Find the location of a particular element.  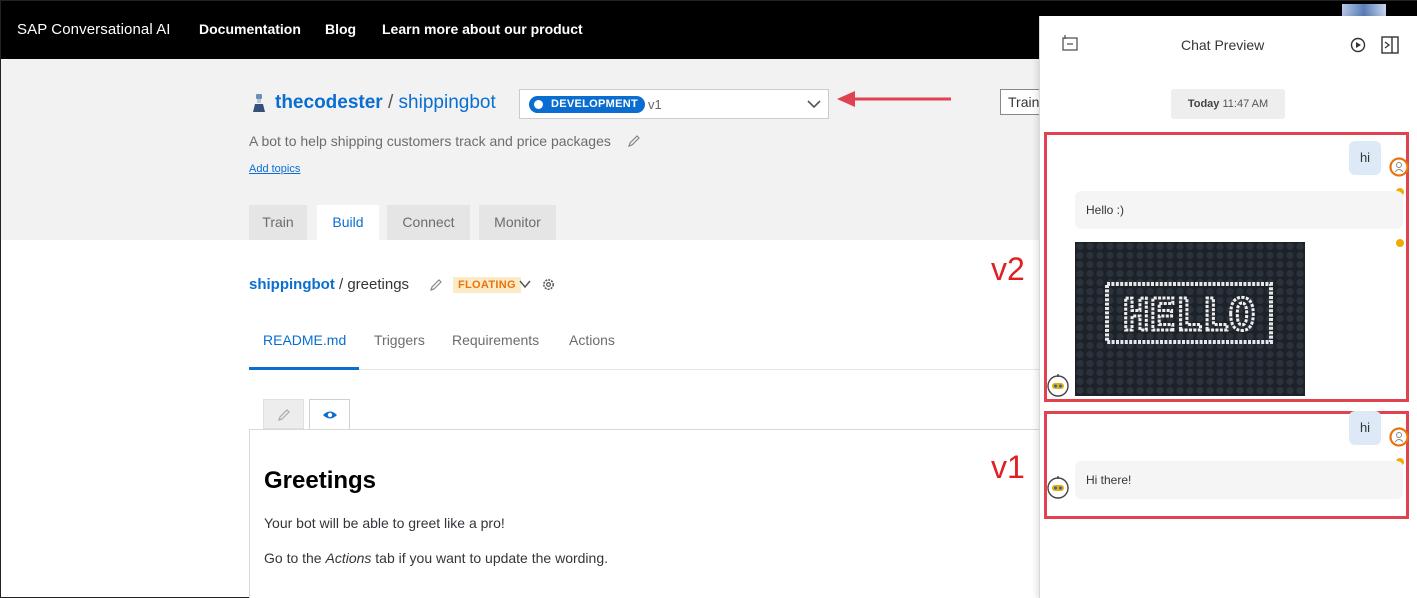

bot-owner-link: thecodester is located at coordinates (329, 102).